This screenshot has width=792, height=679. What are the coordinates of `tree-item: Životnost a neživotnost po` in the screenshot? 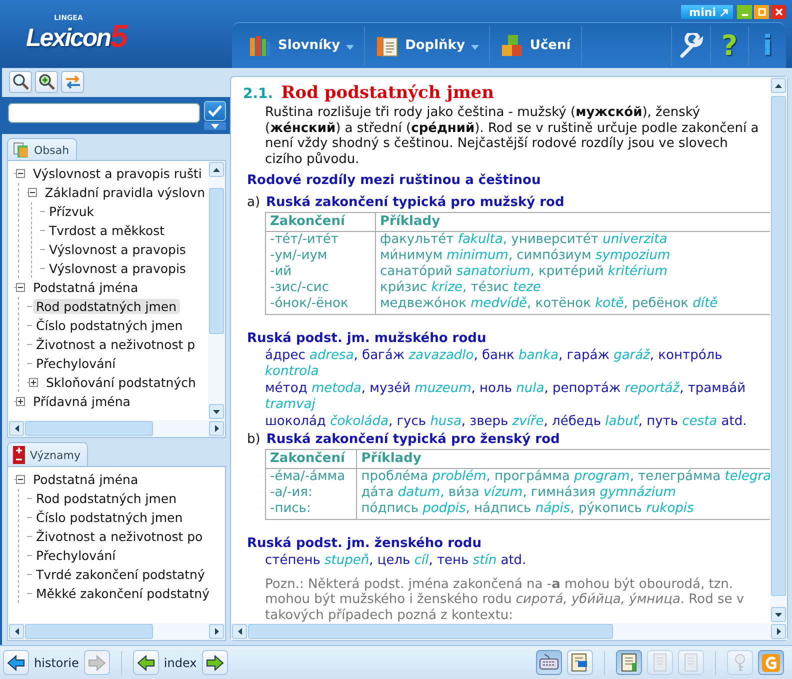 It's located at (119, 536).